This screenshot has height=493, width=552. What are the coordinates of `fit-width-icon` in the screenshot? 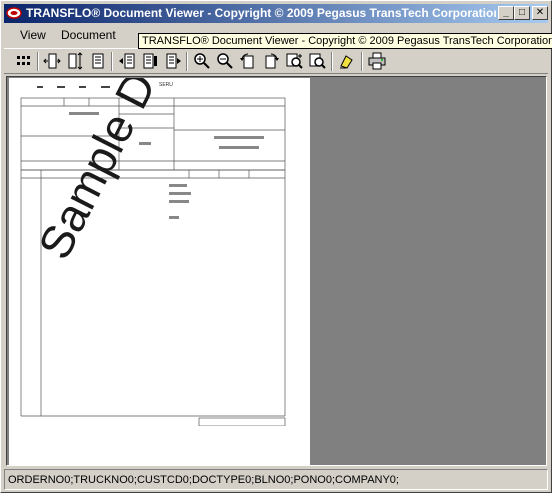 It's located at (52, 61).